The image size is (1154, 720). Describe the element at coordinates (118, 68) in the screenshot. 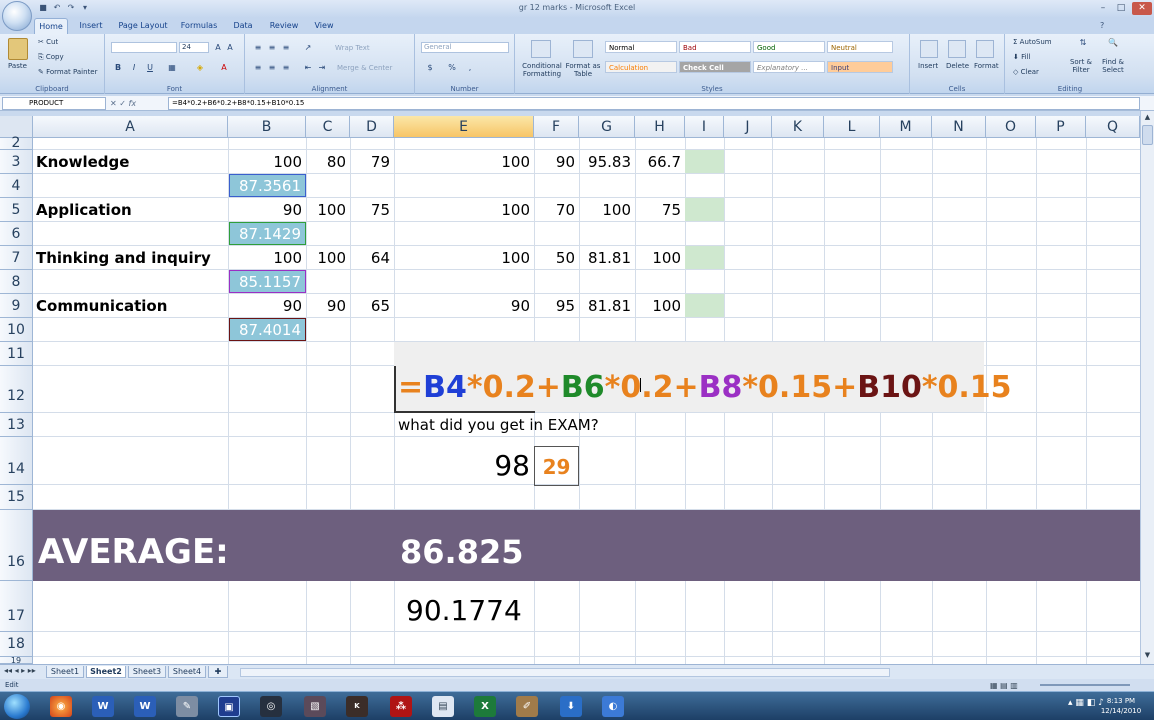

I see `bold-button: B` at that location.